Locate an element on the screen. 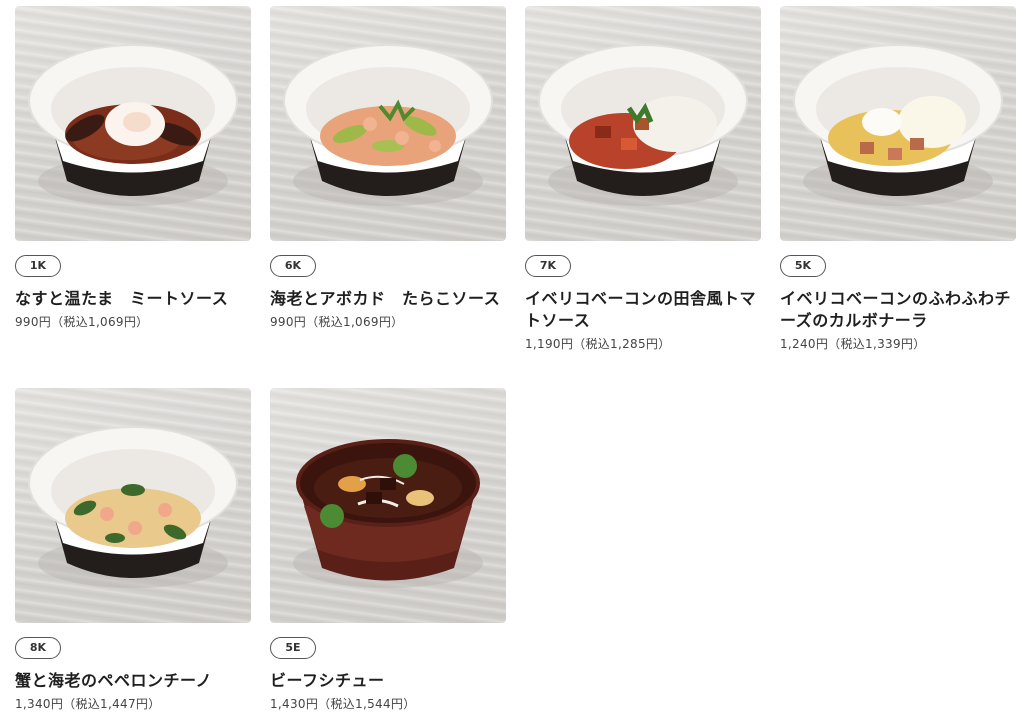  item-code-badge: 7K is located at coordinates (548, 266).